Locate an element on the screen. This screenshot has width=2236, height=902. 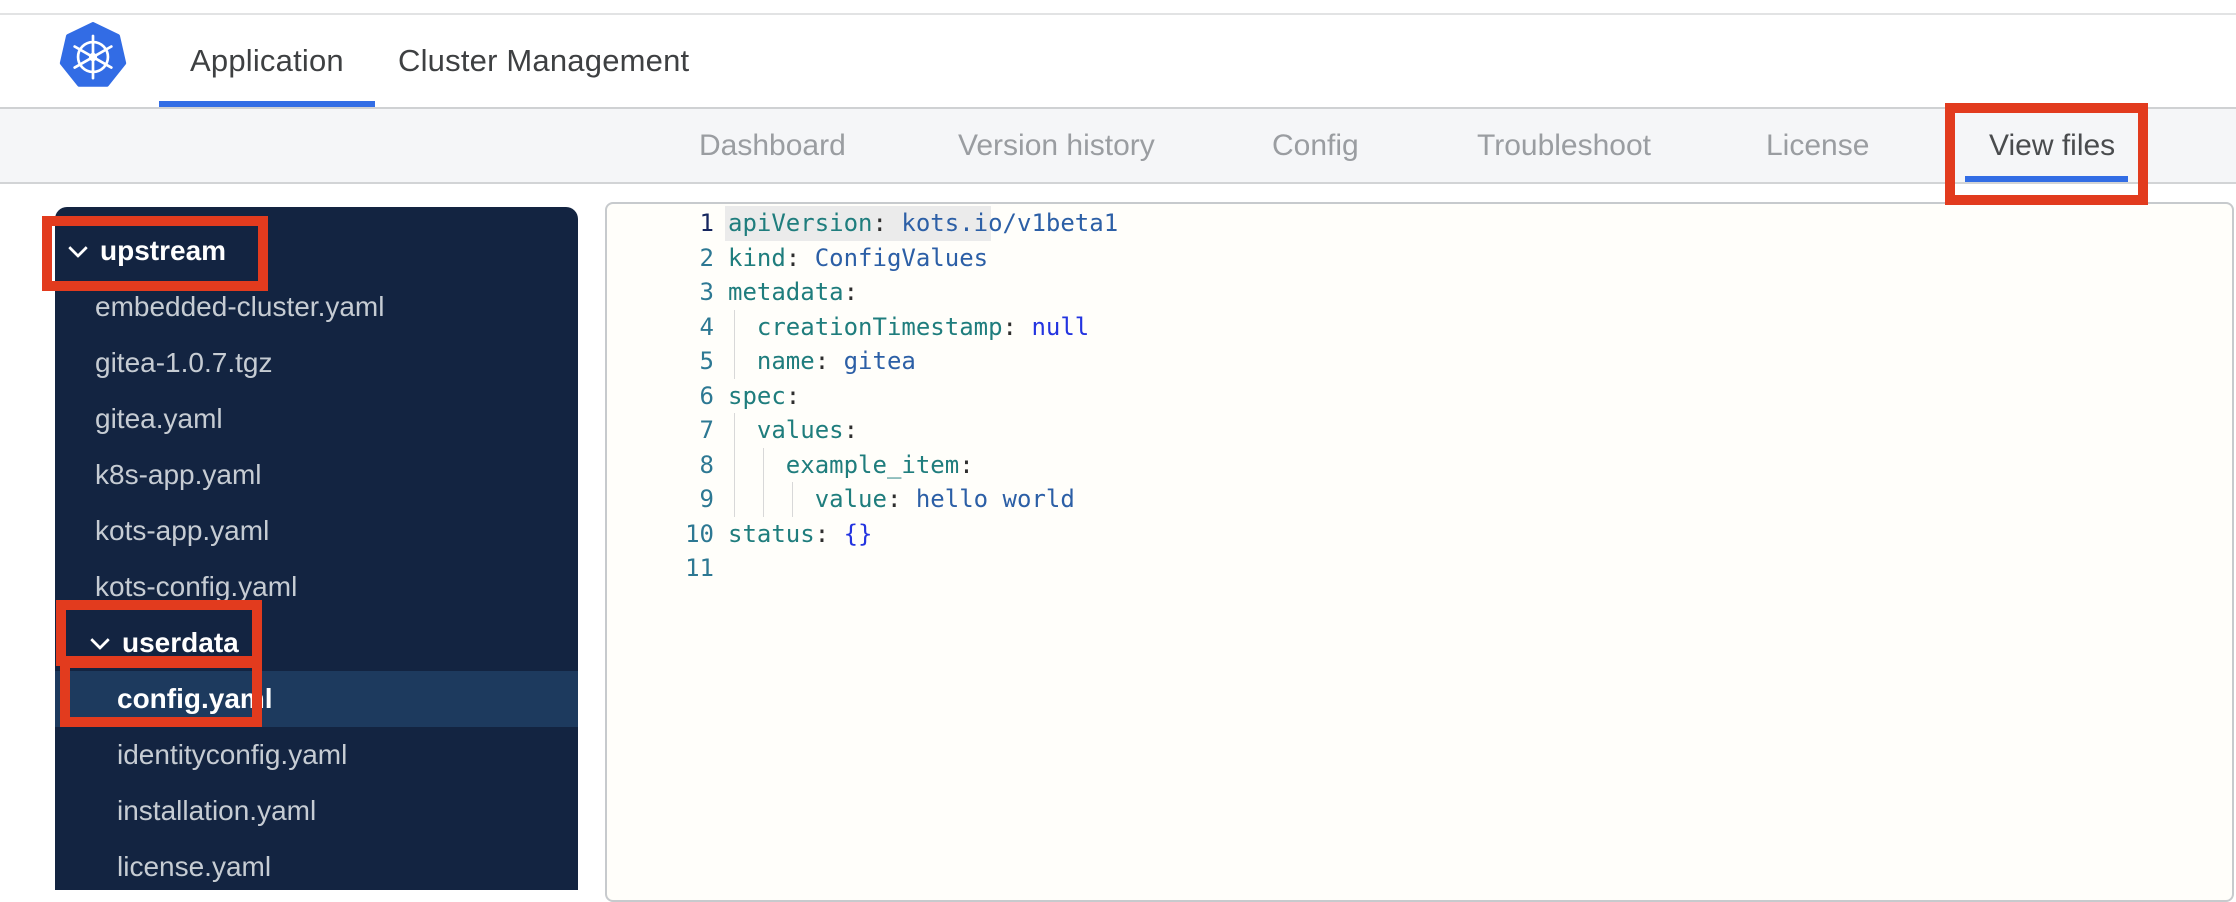
sidebar-item-installation-yaml: installation.yaml is located at coordinates (316, 811).